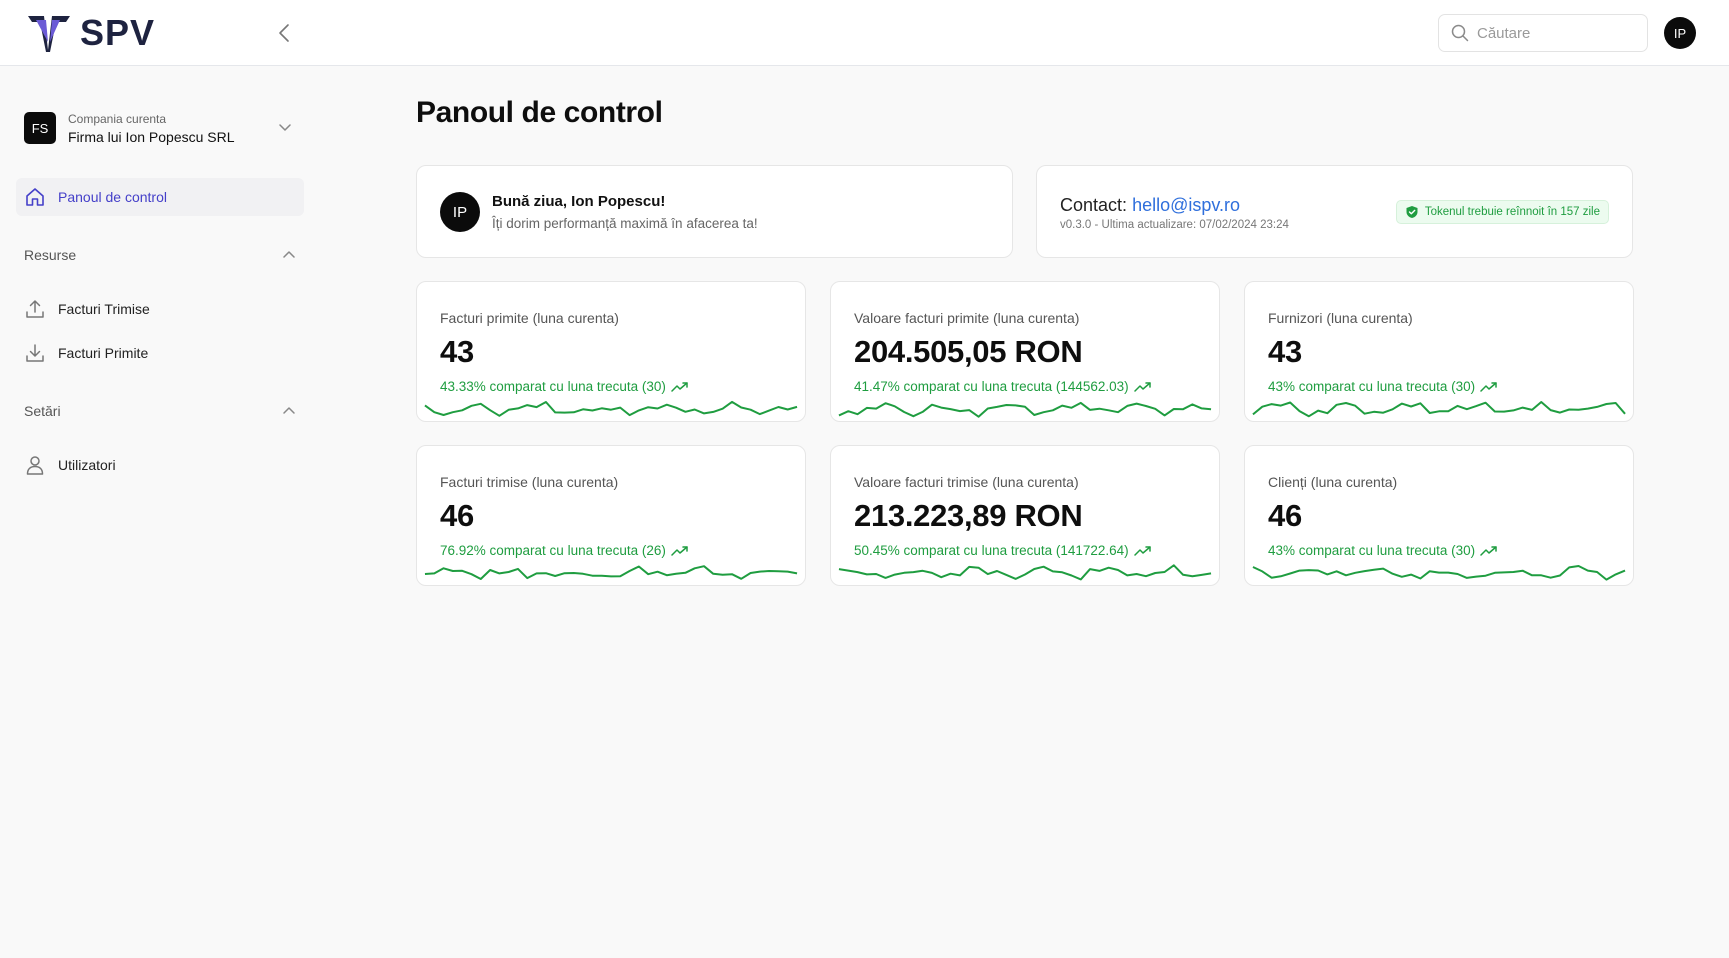  I want to click on stat-label: Facturi trimise (luna curenta), so click(529, 482).